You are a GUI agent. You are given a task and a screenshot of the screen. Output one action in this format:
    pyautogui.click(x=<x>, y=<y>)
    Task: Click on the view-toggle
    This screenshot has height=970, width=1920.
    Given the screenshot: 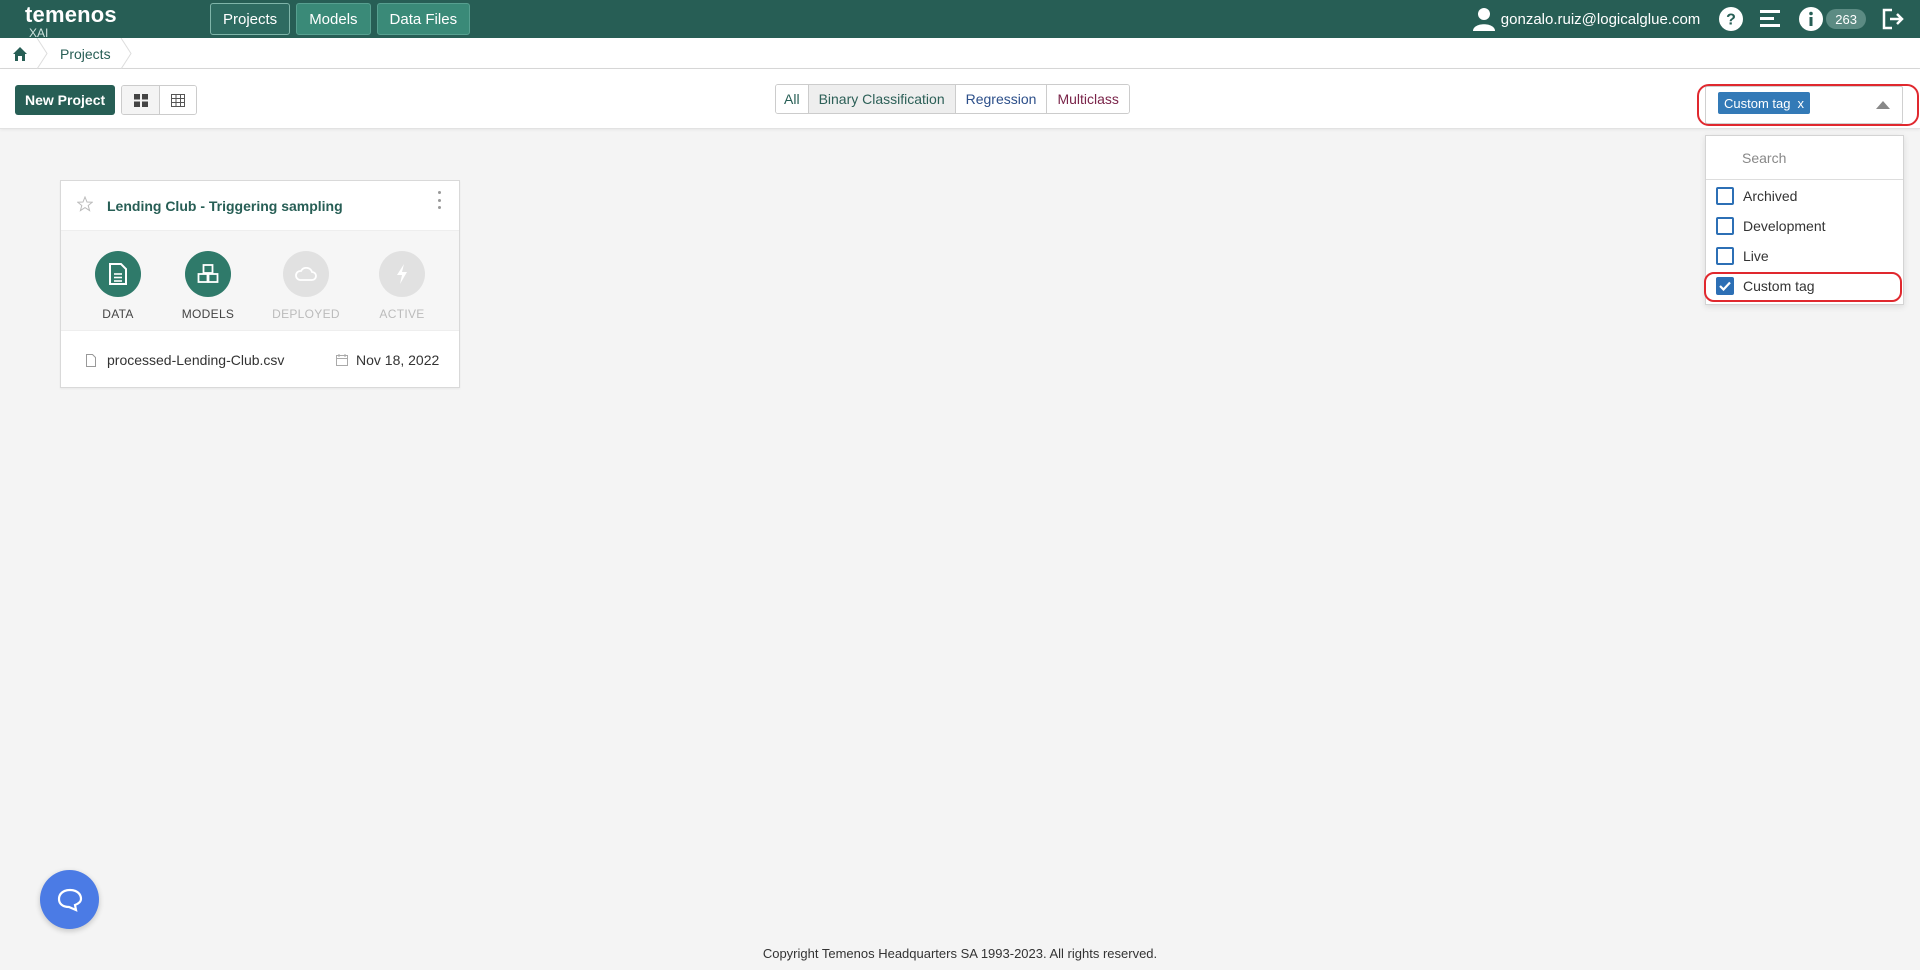 What is the action you would take?
    pyautogui.click(x=159, y=100)
    